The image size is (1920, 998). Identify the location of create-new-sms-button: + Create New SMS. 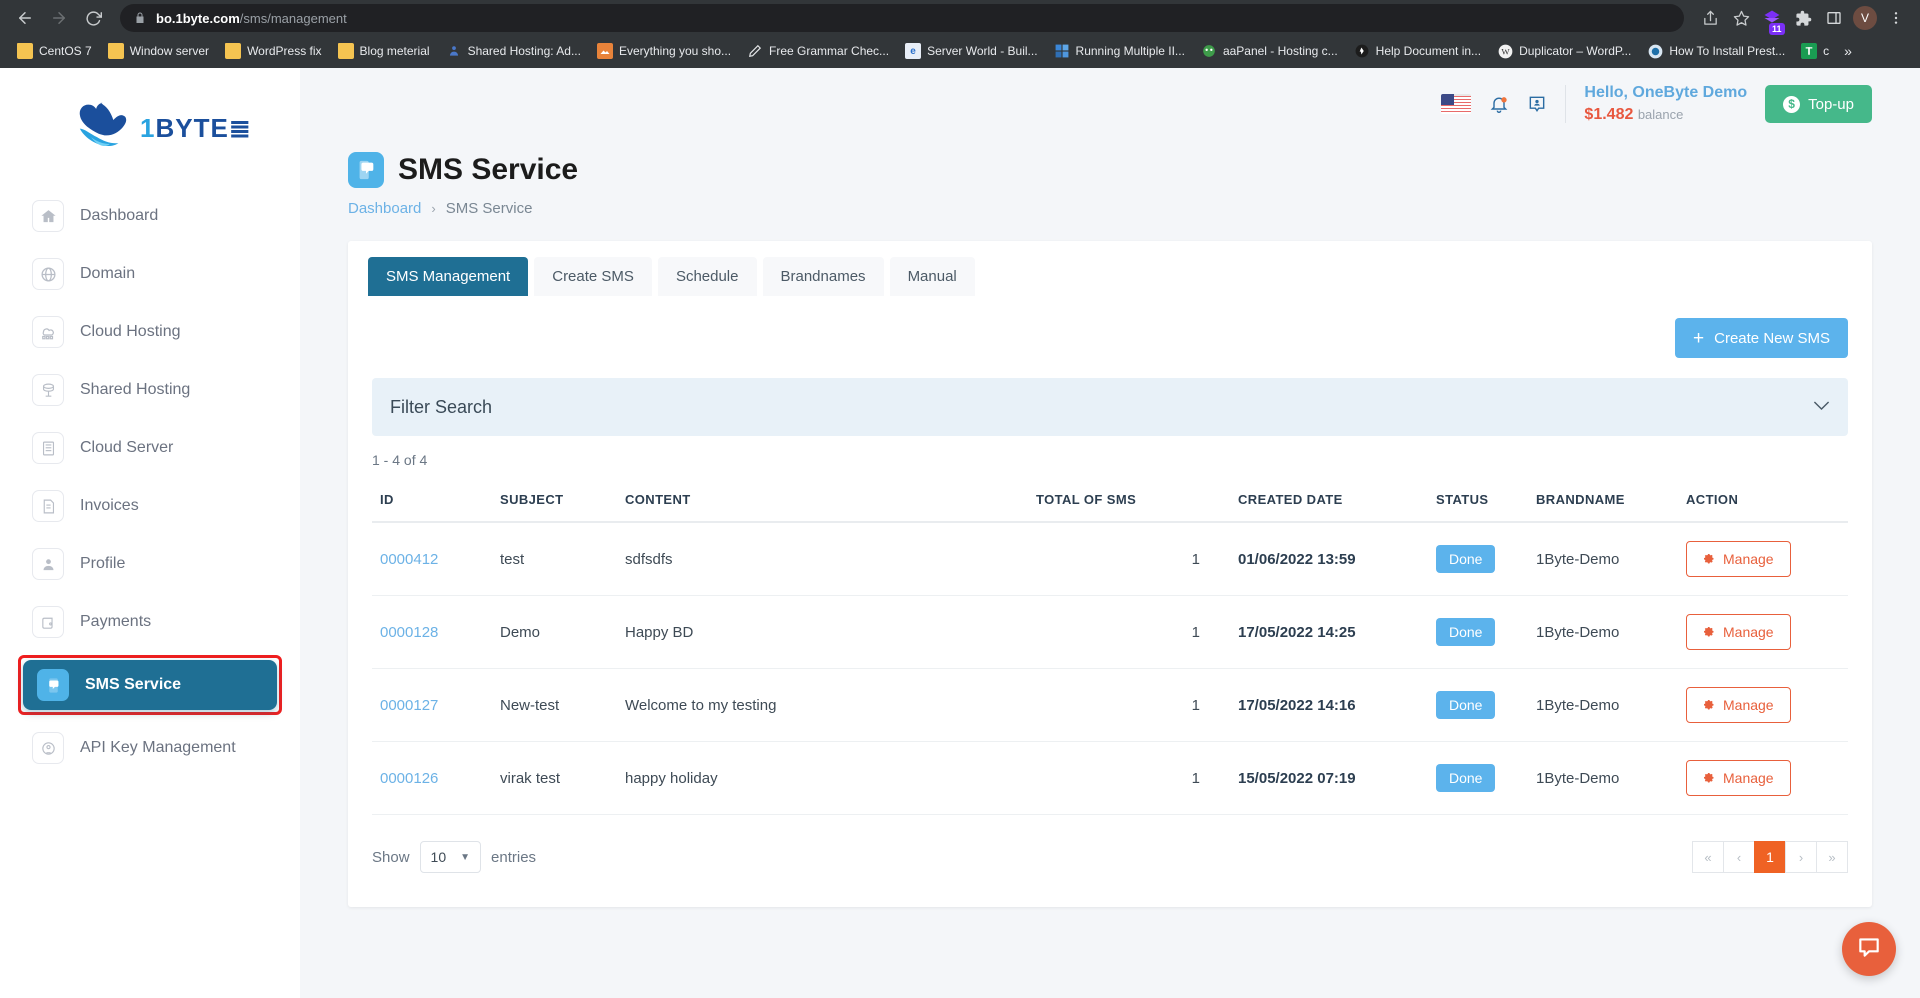
(1761, 338).